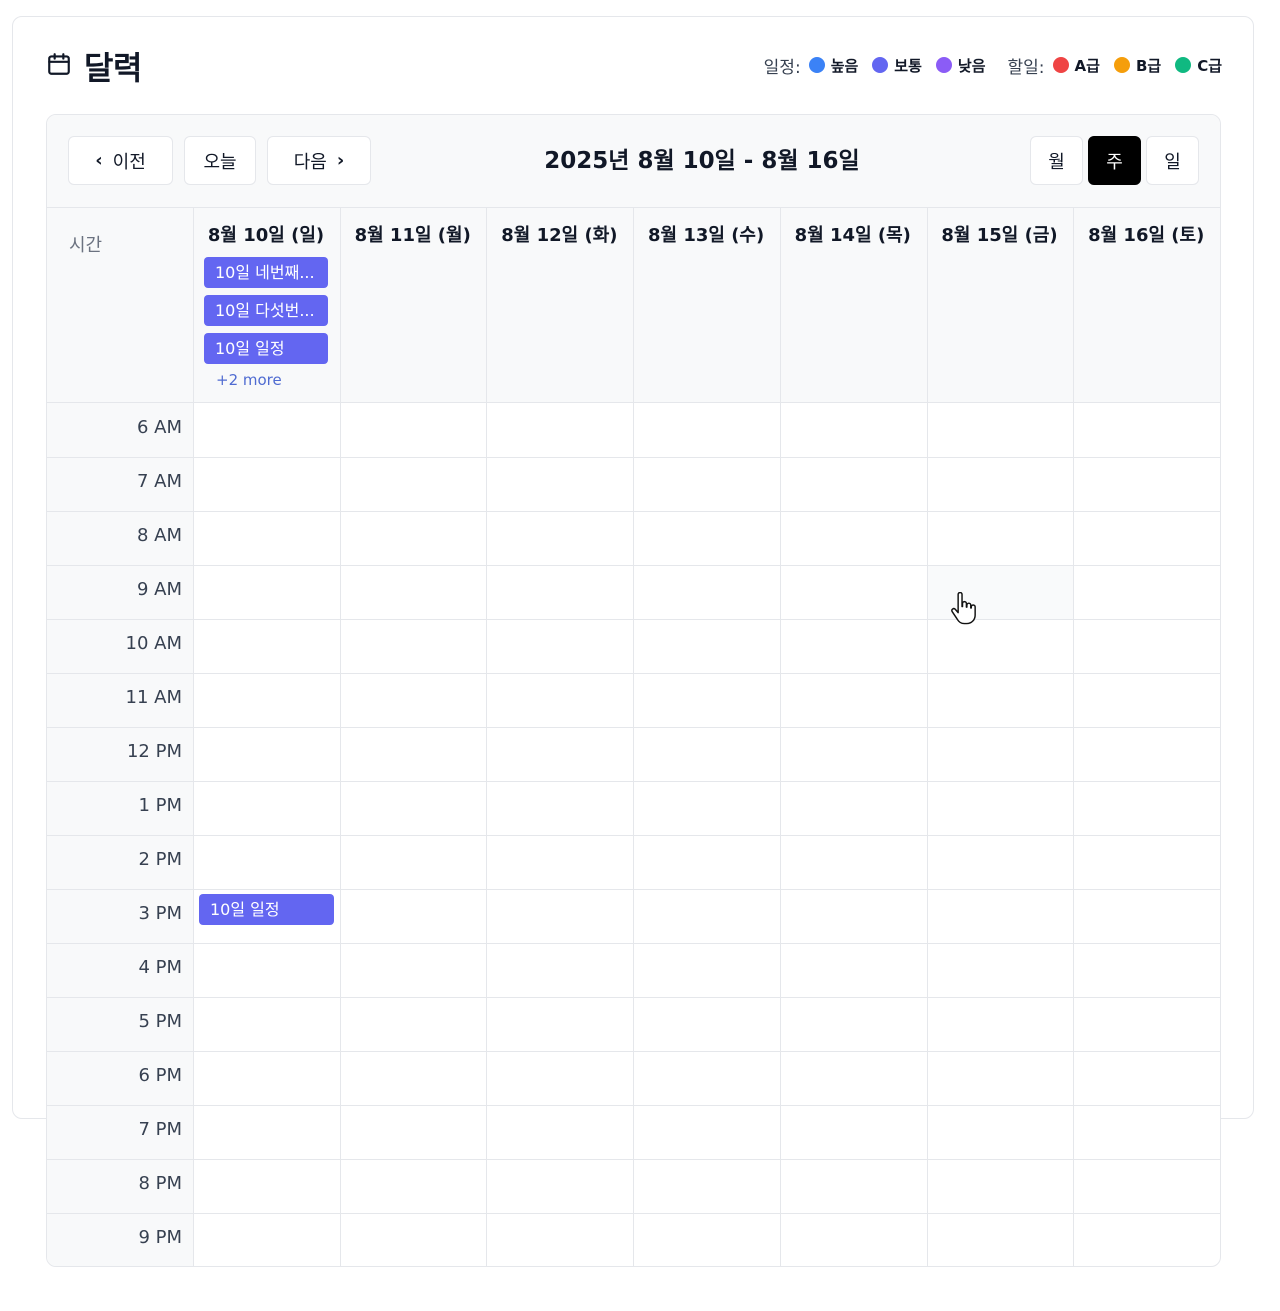 The height and width of the screenshot is (1311, 1280). I want to click on day-header: 8월 15일 (금), so click(999, 235).